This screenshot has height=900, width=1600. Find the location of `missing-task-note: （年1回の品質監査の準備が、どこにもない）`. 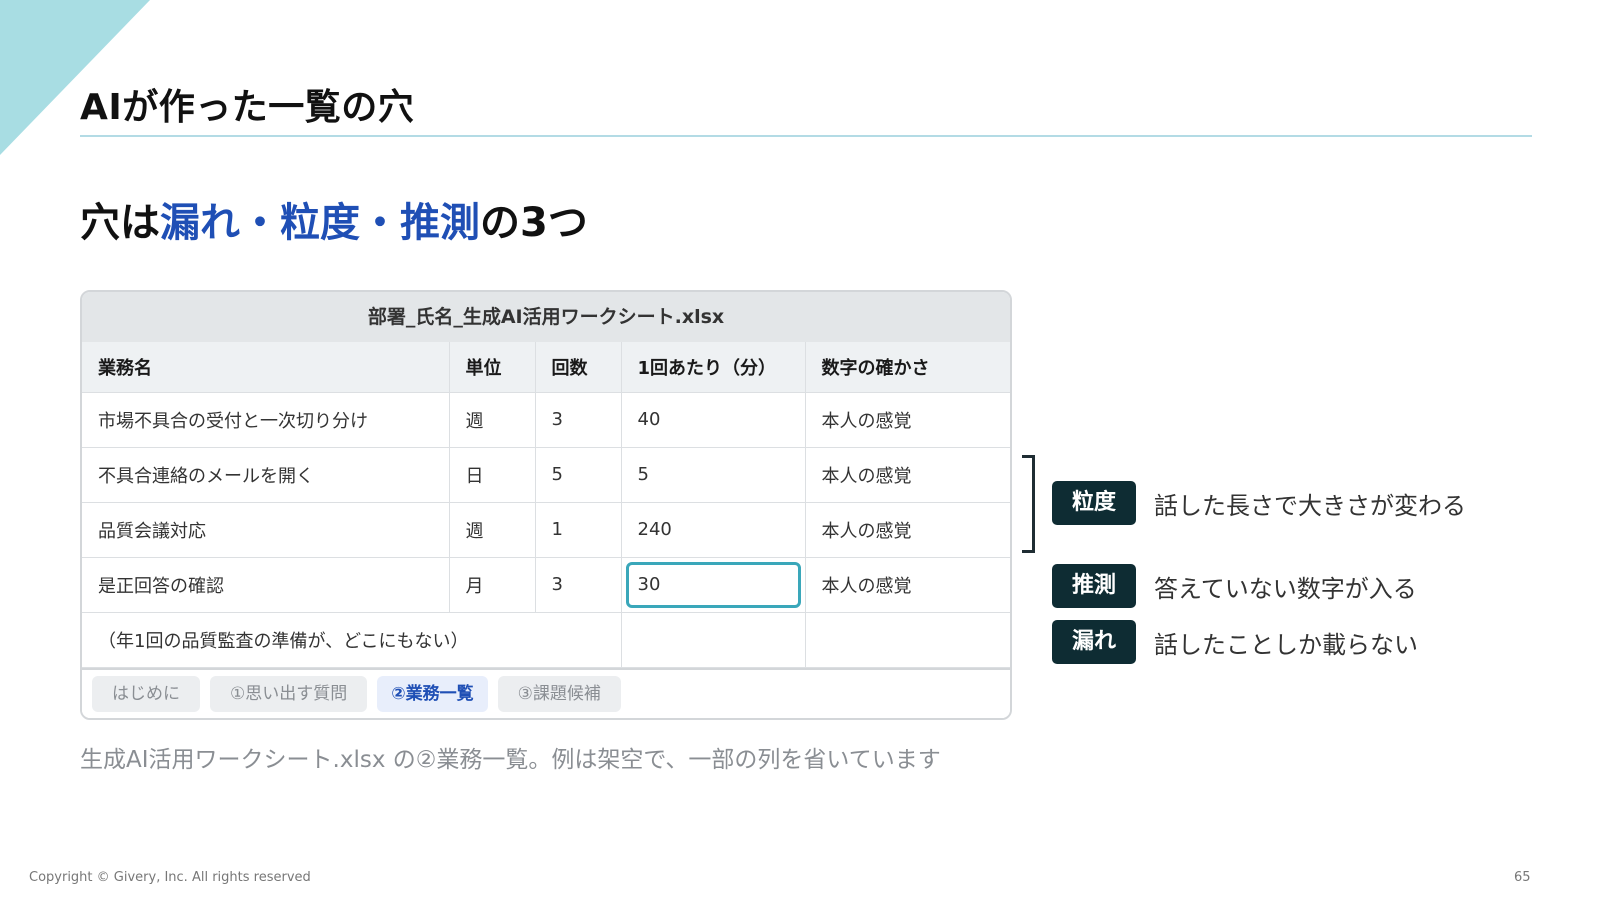

missing-task-note: （年1回の品質監査の準備が、どこにもない） is located at coordinates (352, 639).